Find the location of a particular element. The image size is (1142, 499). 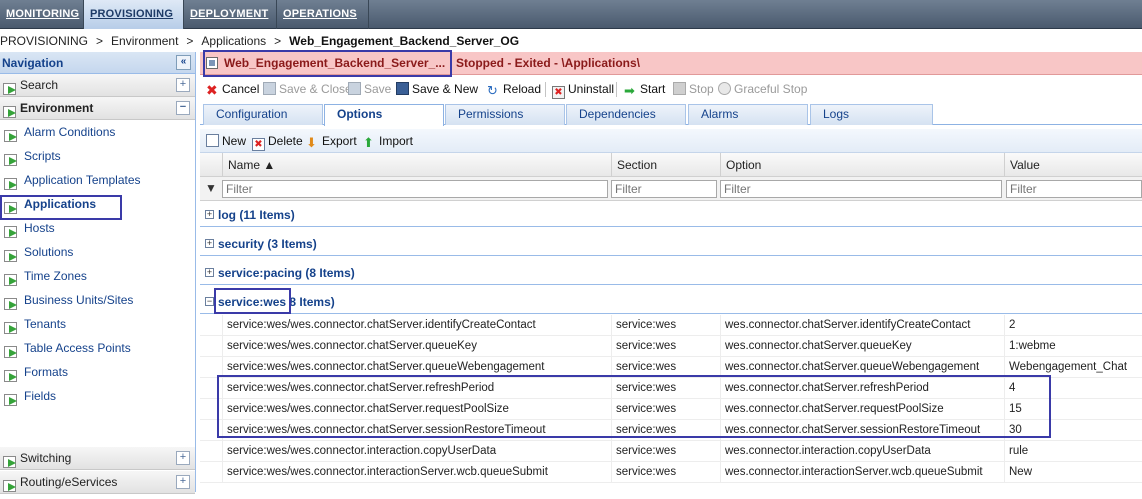

nav-section-search: Search + is located at coordinates (97, 85).